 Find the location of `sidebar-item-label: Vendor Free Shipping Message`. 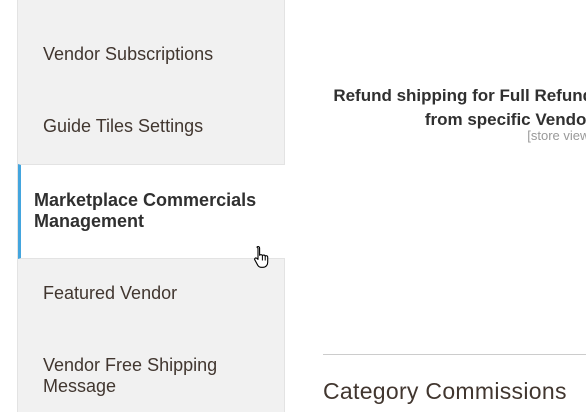

sidebar-item-label: Vendor Free Shipping Message is located at coordinates (130, 375).